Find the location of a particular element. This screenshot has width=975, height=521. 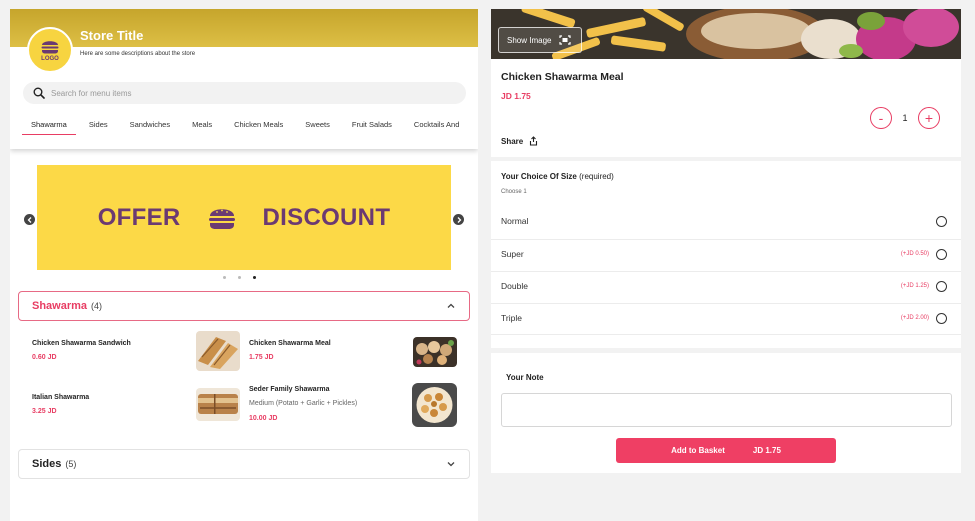

chevron-up-icon is located at coordinates (451, 305).